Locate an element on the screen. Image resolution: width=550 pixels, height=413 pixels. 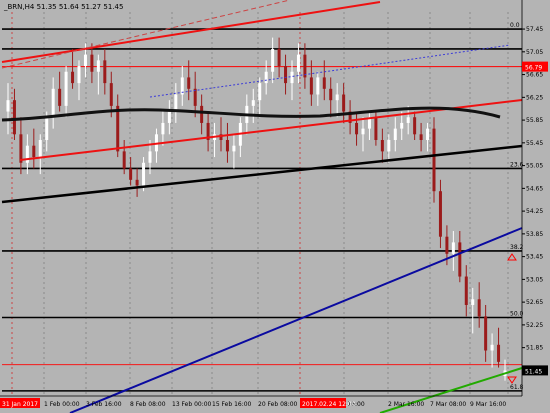
fib-level-label: 38.2 is located at coordinates (517, 247).